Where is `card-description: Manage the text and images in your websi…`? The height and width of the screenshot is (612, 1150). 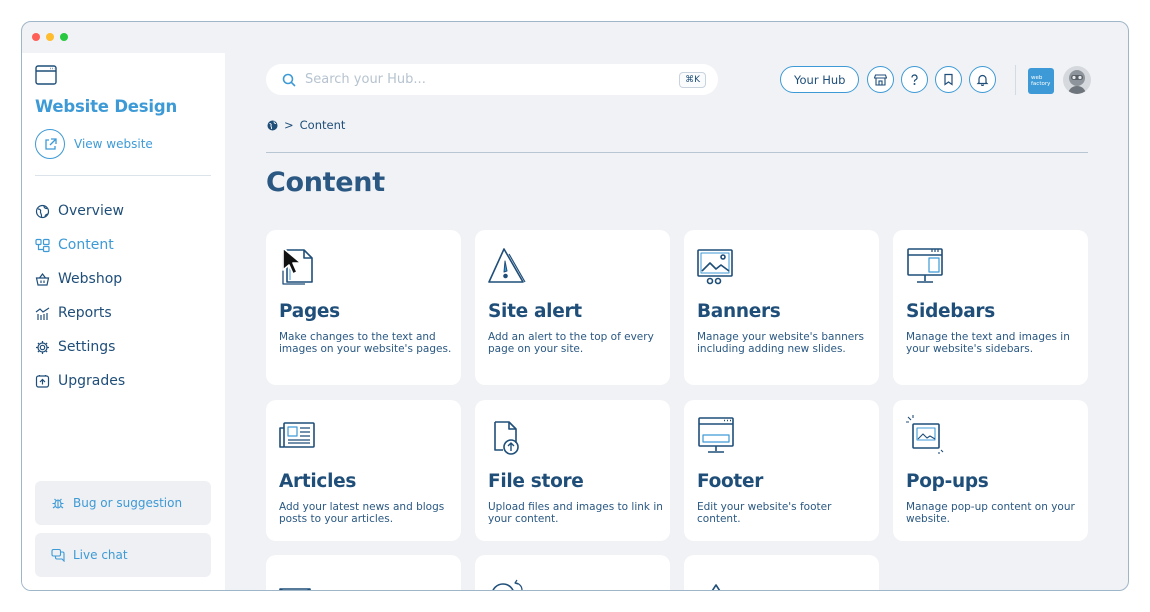
card-description: Manage the text and images in your websi… is located at coordinates (988, 343).